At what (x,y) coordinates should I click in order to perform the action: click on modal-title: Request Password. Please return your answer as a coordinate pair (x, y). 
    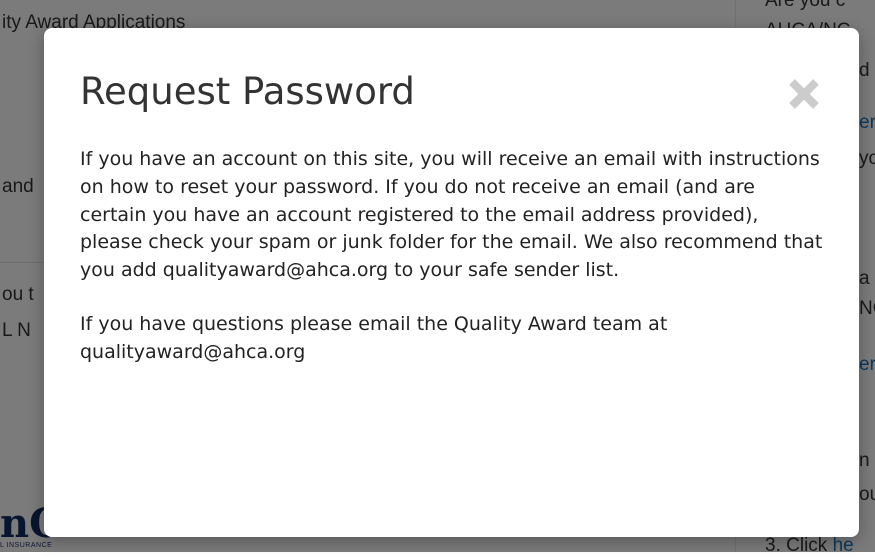
    Looking at the image, I should click on (247, 91).